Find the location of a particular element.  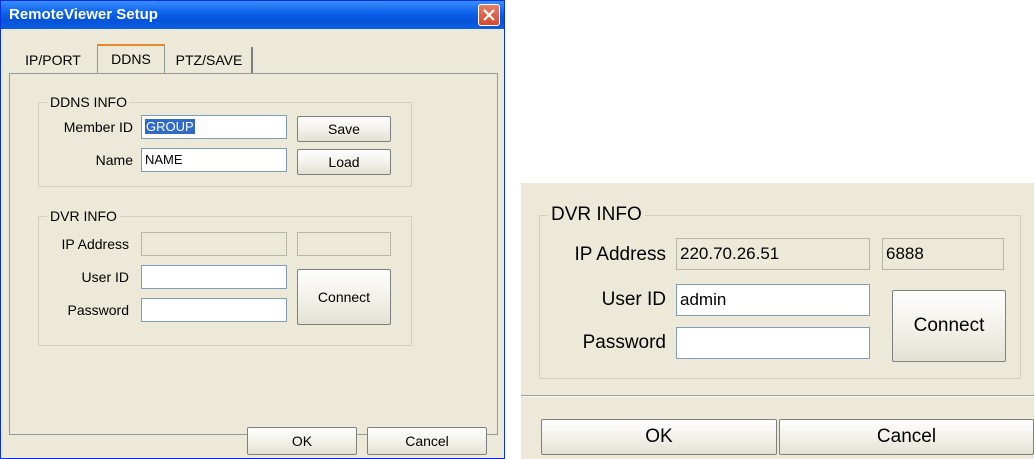

close-icon is located at coordinates (489, 15).